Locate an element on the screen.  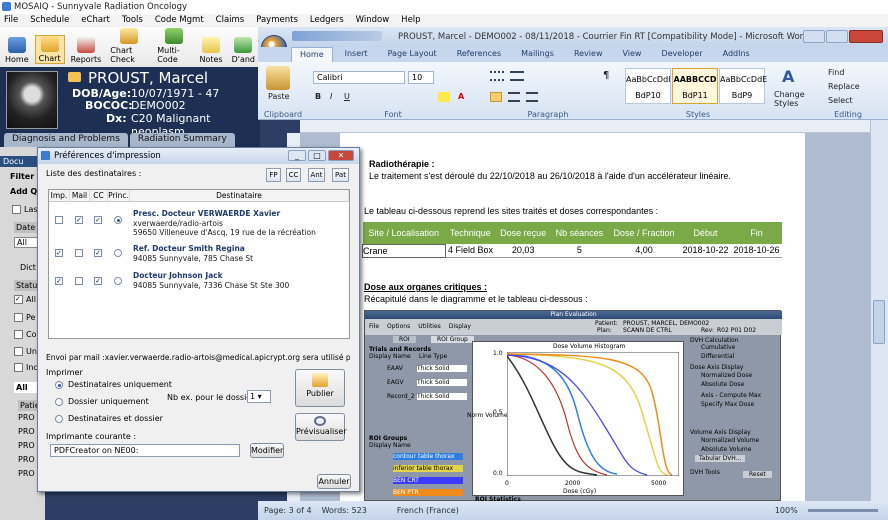
minimize-button is located at coordinates (814, 36).